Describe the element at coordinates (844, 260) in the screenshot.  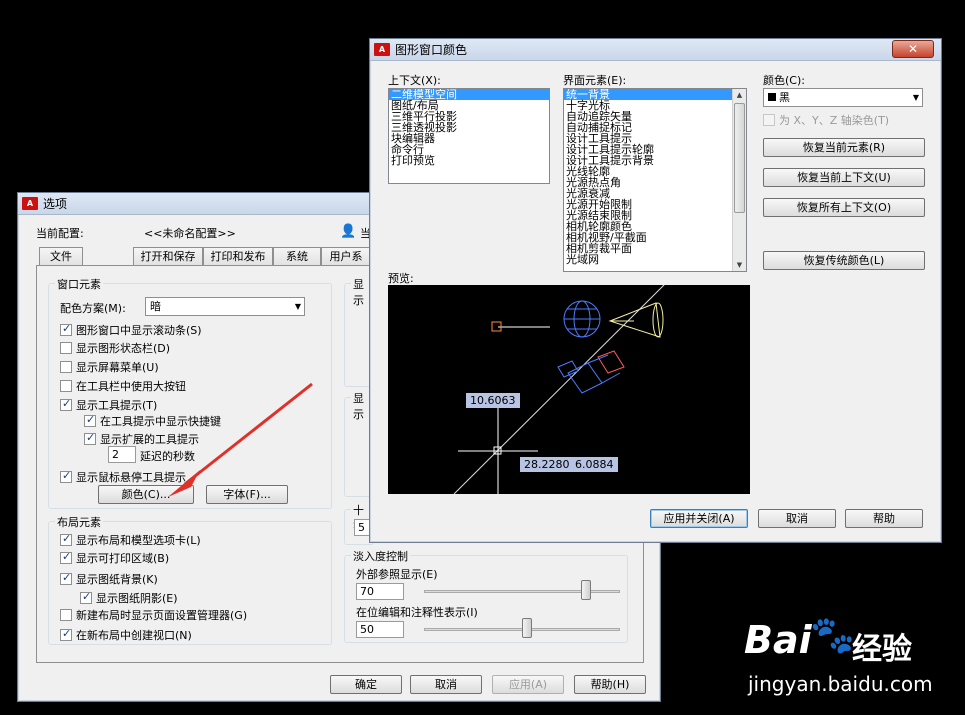
I see `restore-classic-button: 恢复传统颜色(L)` at that location.